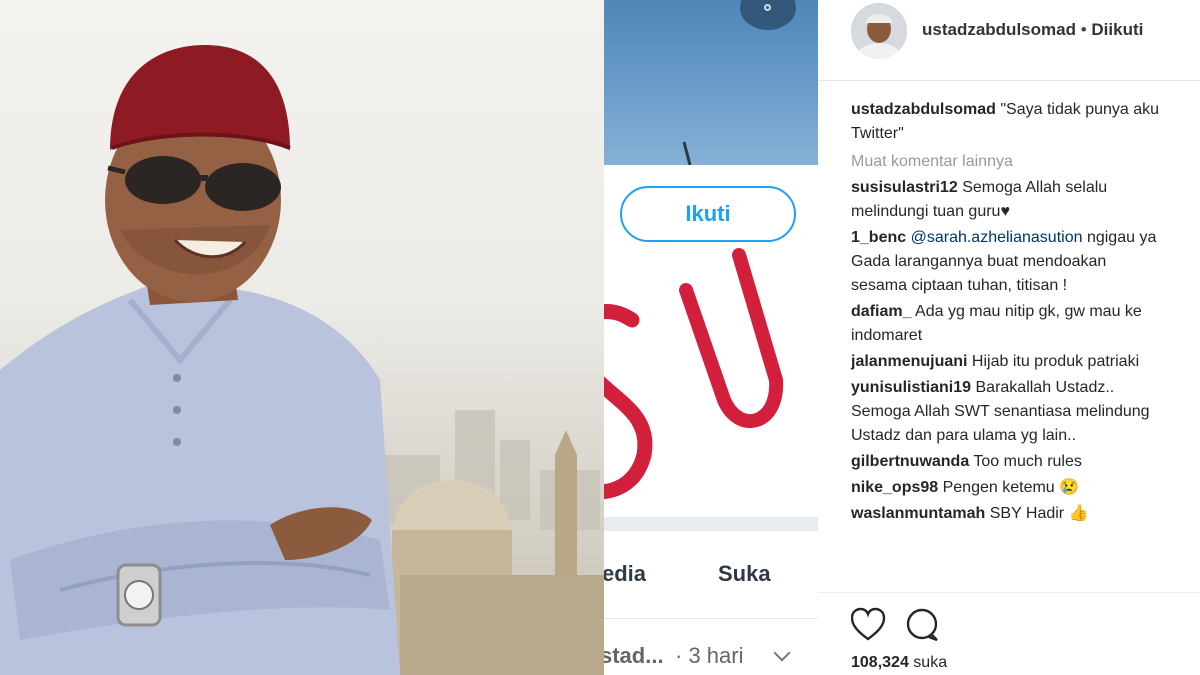 This screenshot has height=675, width=1200. I want to click on post-actions, so click(900, 629).